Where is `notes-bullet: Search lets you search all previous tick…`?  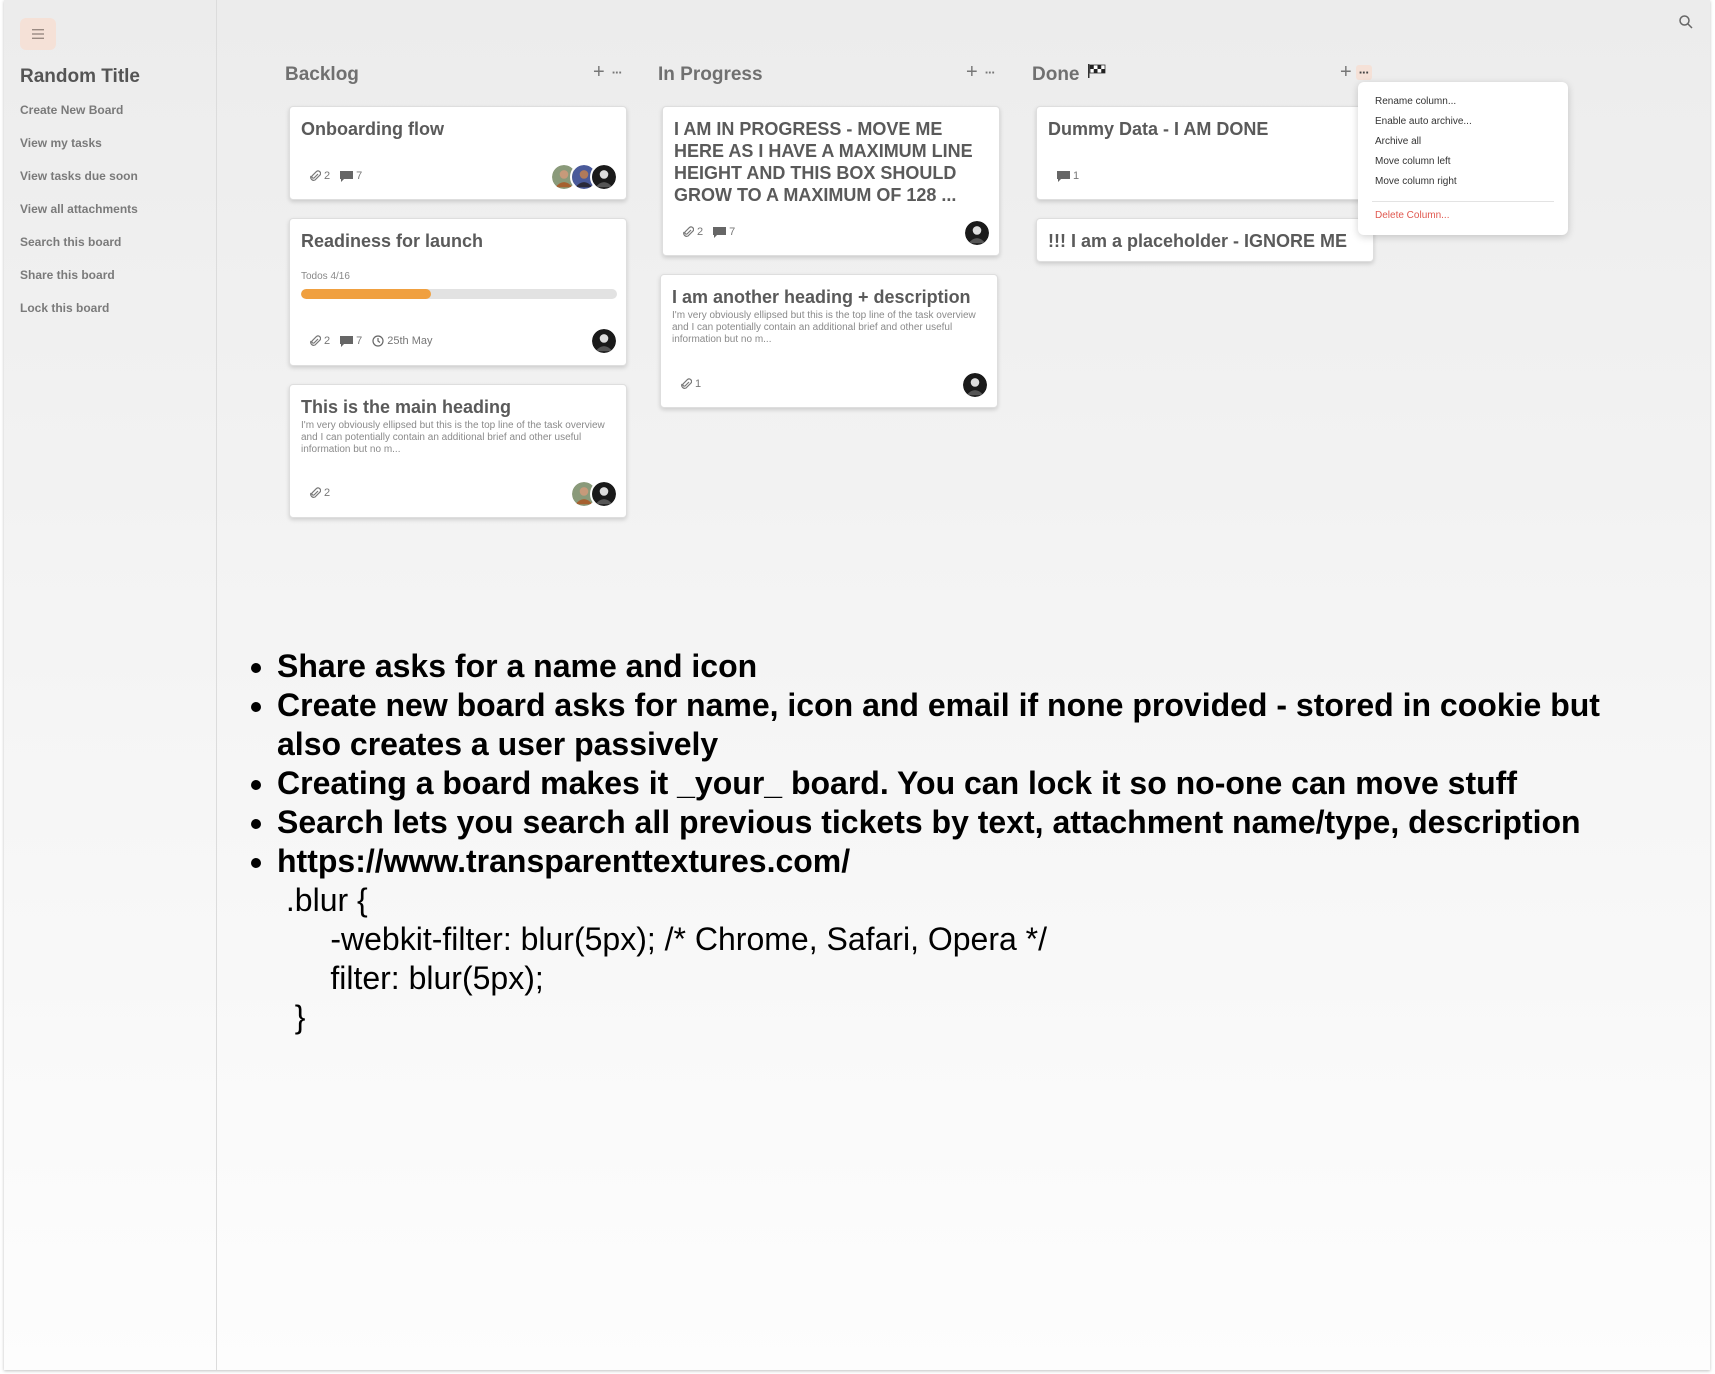
notes-bullet: Search lets you search all previous tick… is located at coordinates (948, 822).